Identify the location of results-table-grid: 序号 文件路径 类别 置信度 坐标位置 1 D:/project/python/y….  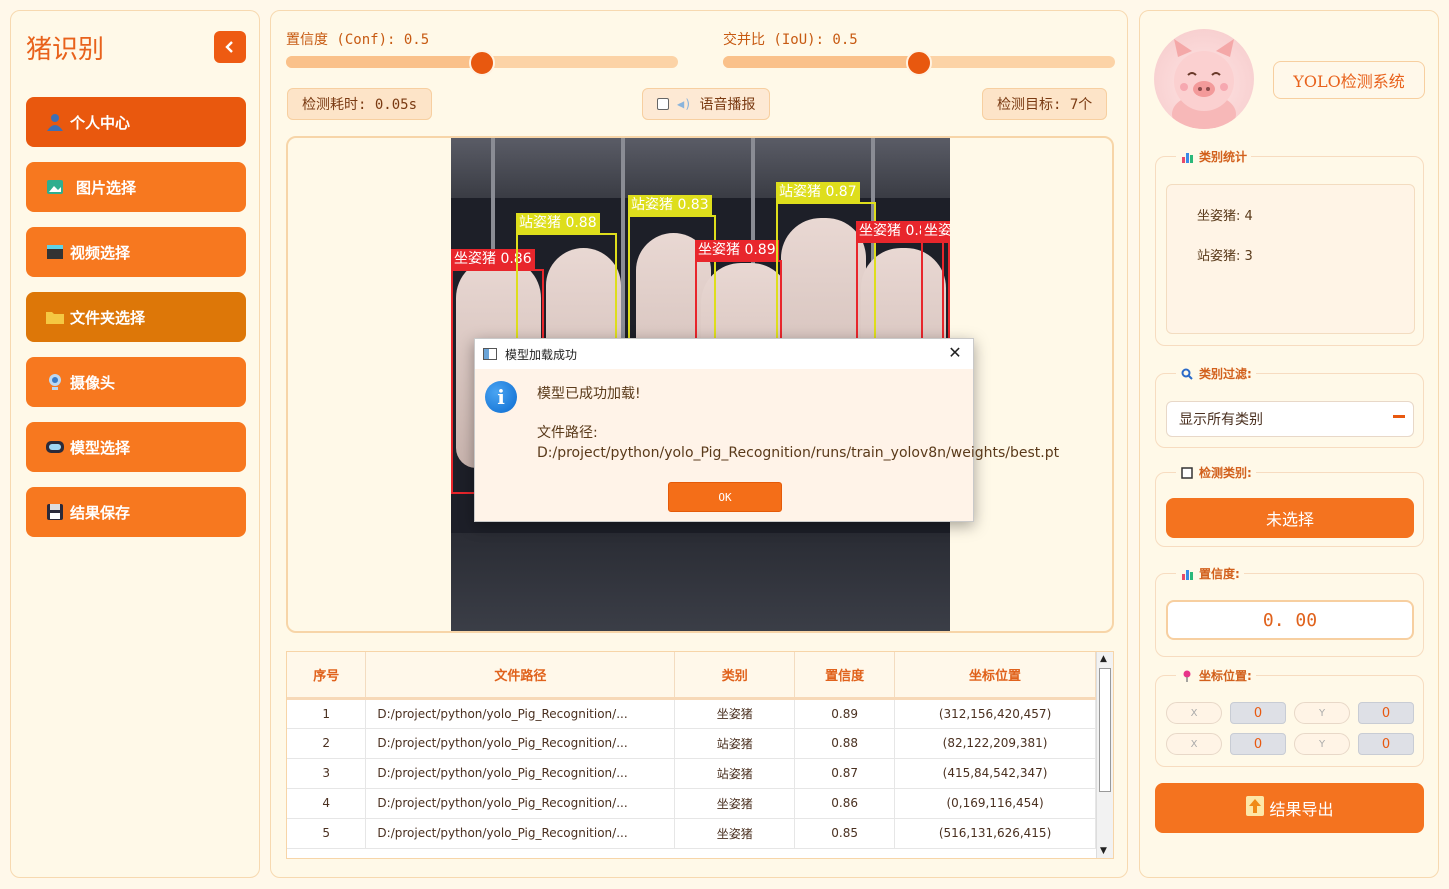
(691, 750).